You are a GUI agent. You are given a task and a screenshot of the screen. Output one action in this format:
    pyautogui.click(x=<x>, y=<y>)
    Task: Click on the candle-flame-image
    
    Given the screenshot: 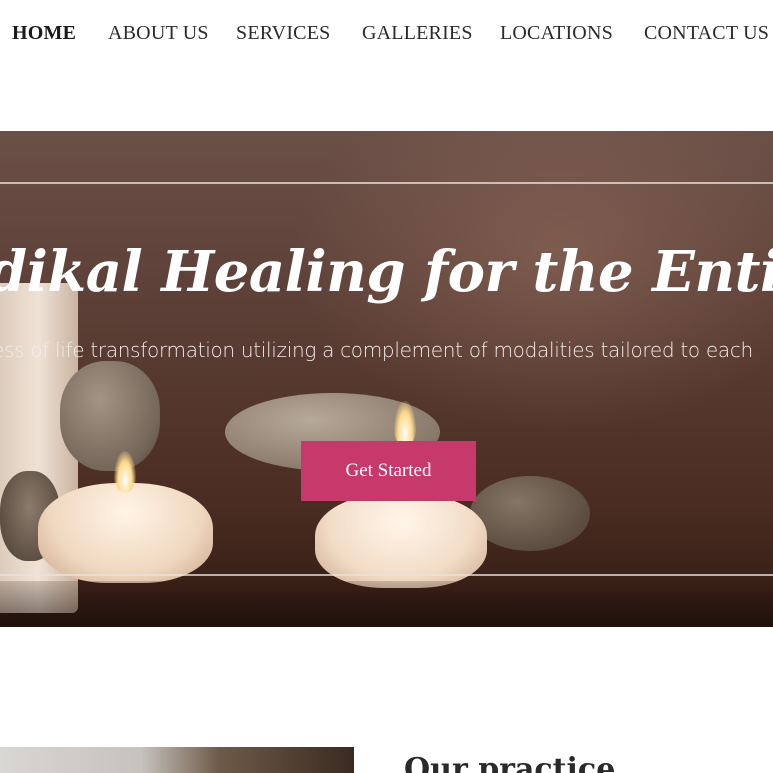 What is the action you would take?
    pyautogui.click(x=125, y=472)
    